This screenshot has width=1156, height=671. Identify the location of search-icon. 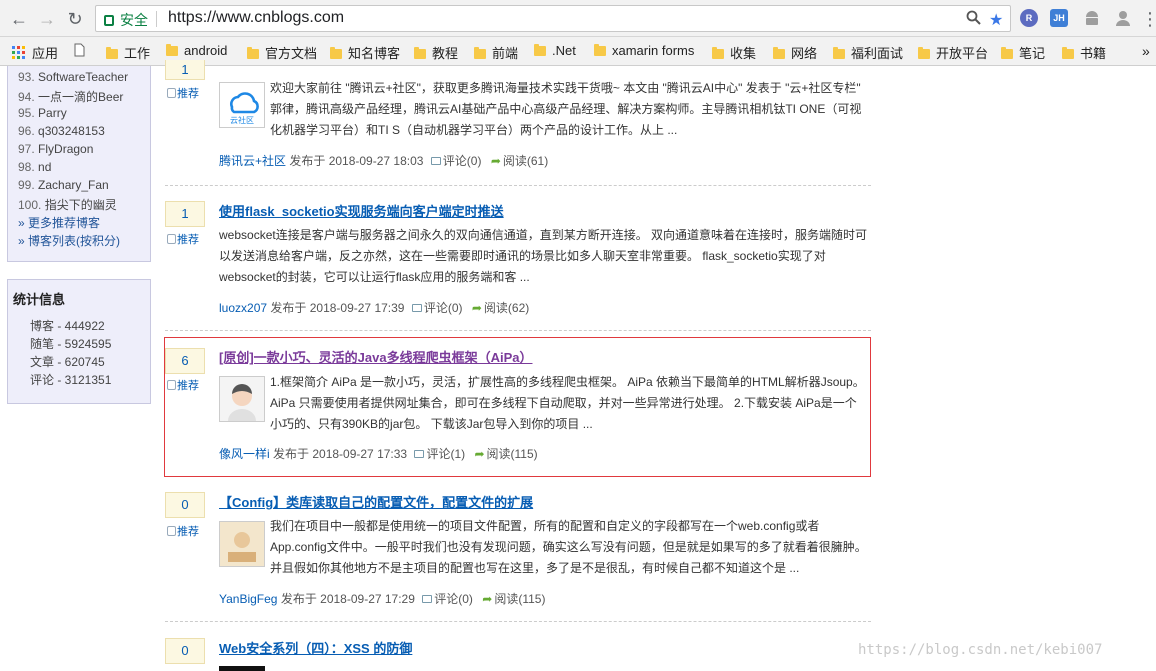
(973, 20).